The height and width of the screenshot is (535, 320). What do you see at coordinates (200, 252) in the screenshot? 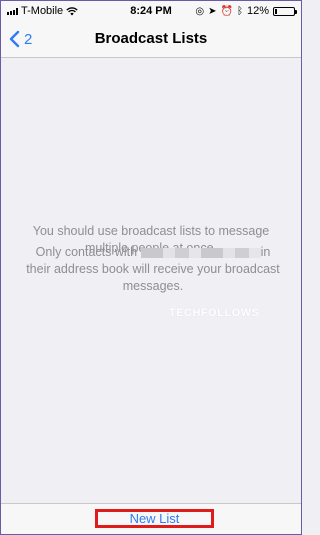
I see `redacted-phone-number` at bounding box center [200, 252].